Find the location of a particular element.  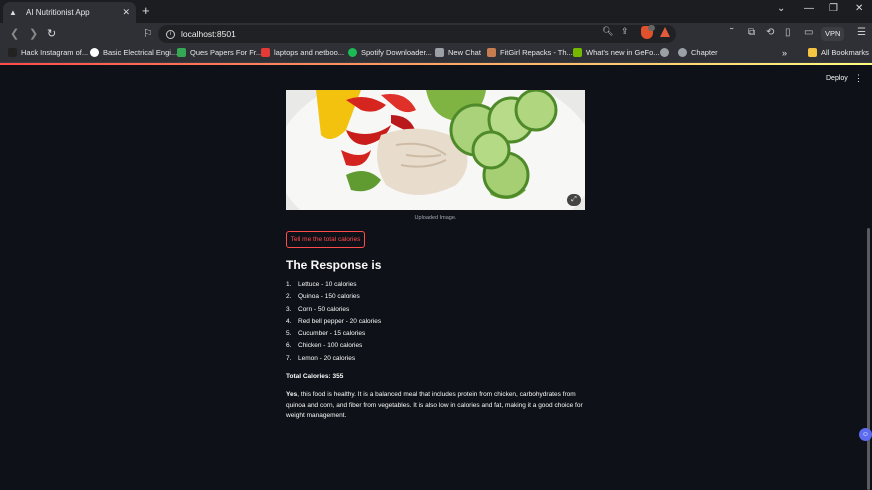

list-item: 6. Chicken - 100 calories is located at coordinates (324, 346).